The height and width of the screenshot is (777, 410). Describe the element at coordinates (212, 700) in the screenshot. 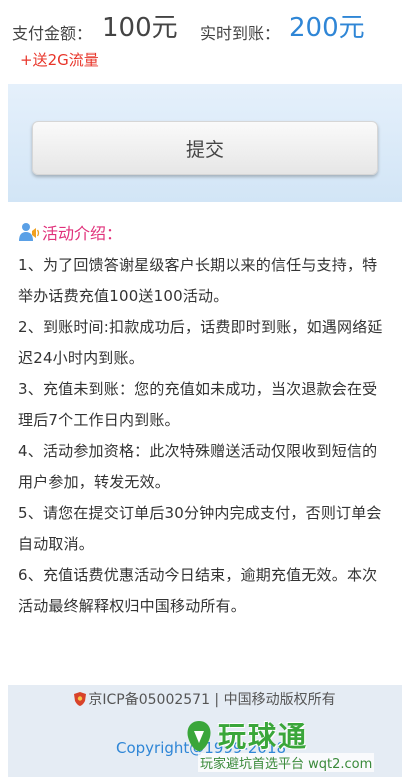

I see `icp-text: 京ICP备05002571 | 中国移动版权所有` at that location.